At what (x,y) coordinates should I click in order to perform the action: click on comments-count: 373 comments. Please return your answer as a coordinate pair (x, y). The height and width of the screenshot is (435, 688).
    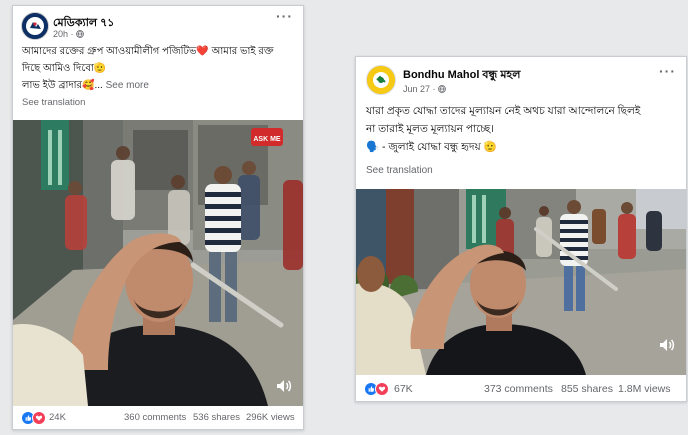
    Looking at the image, I should click on (518, 389).